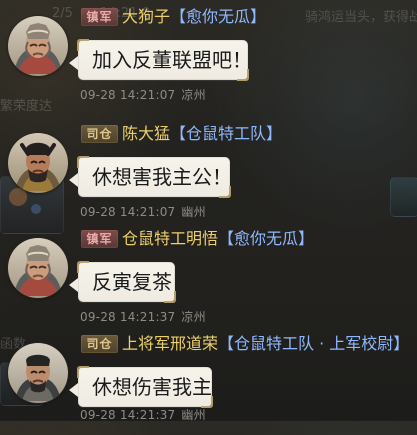  What do you see at coordinates (145, 387) in the screenshot?
I see `message-bubble: 休想伤害我主` at bounding box center [145, 387].